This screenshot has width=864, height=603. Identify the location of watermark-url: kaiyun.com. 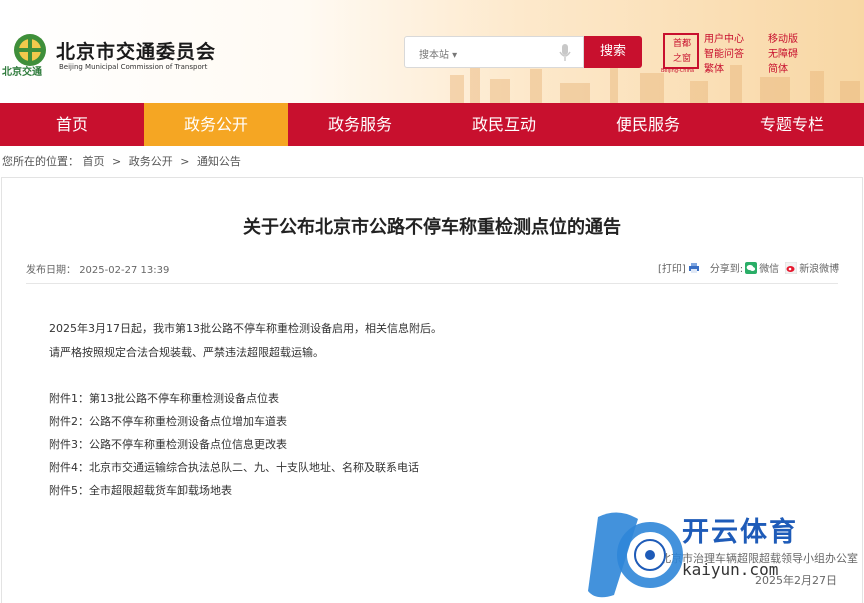
(730, 569).